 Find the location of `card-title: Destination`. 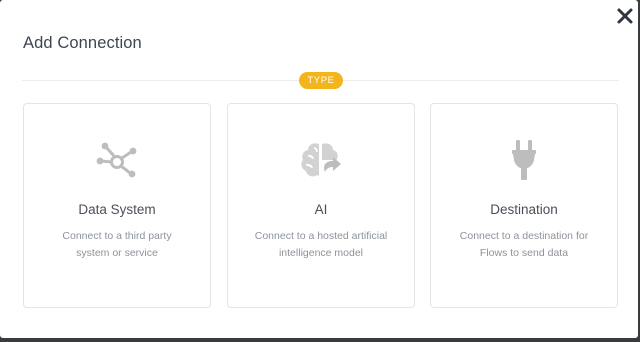

card-title: Destination is located at coordinates (524, 209).